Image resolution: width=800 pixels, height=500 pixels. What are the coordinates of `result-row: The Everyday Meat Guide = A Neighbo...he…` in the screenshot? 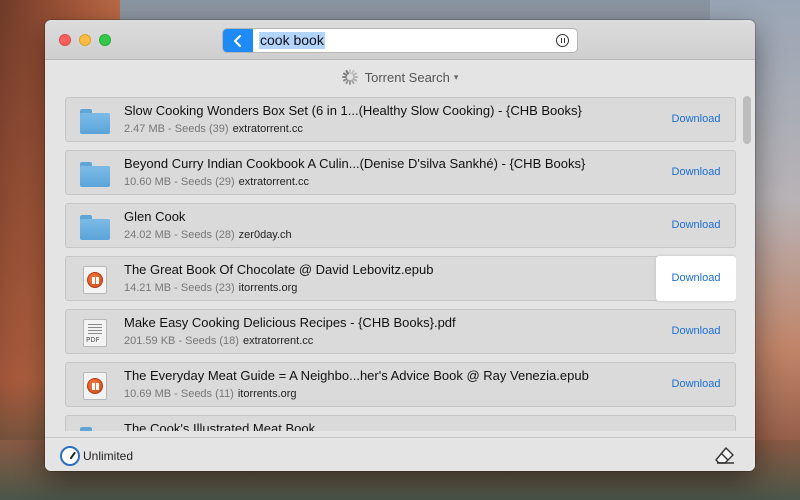 It's located at (400, 384).